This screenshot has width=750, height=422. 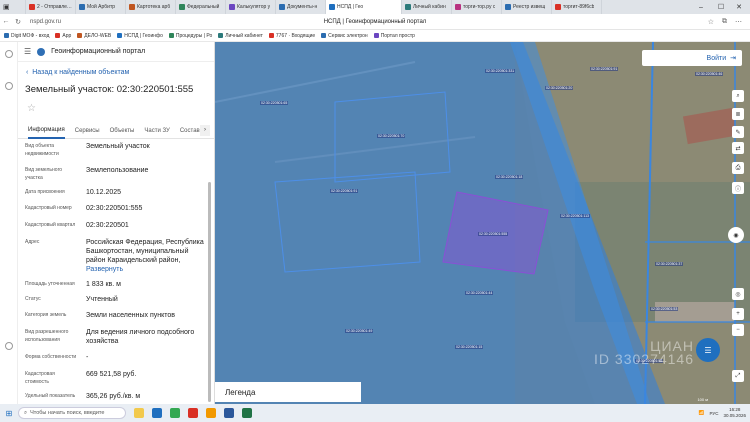 I want to click on bookmark-item: Личный кабинет, so click(x=240, y=36).